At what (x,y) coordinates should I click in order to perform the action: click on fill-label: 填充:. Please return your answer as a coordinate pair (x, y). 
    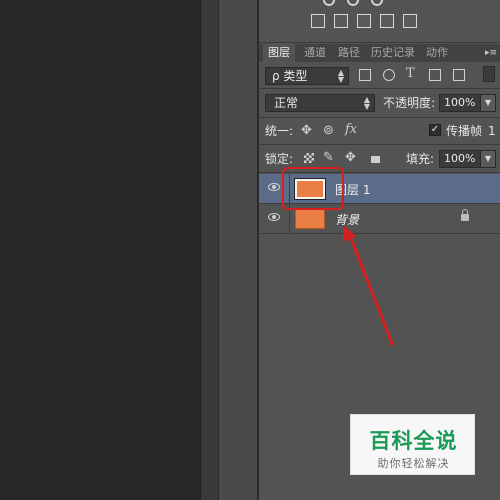
    Looking at the image, I should click on (420, 159).